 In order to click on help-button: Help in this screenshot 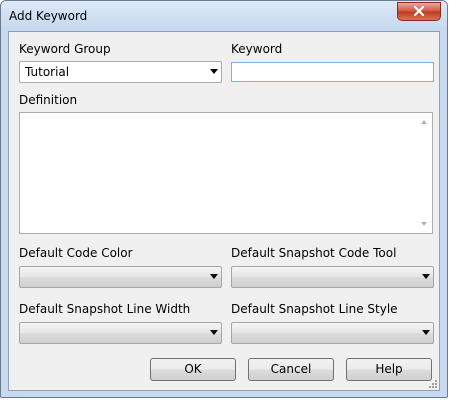, I will do `click(389, 369)`.